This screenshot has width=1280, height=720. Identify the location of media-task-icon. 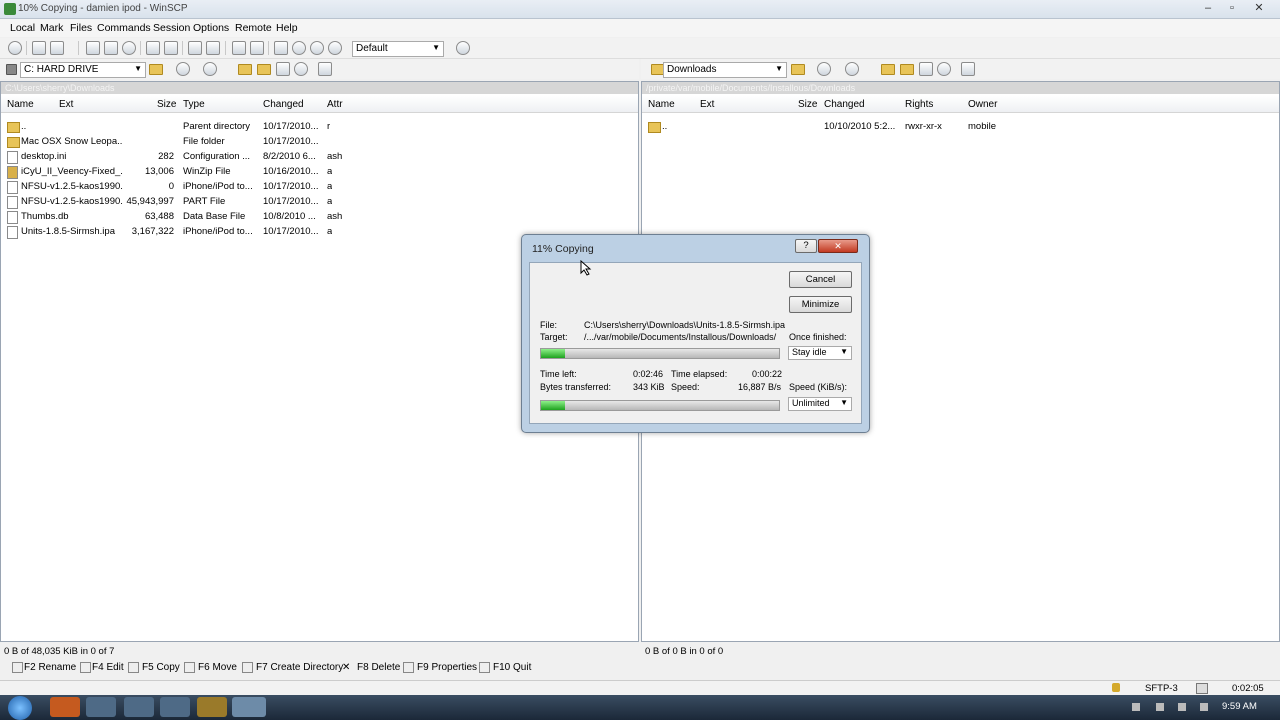
(139, 707).